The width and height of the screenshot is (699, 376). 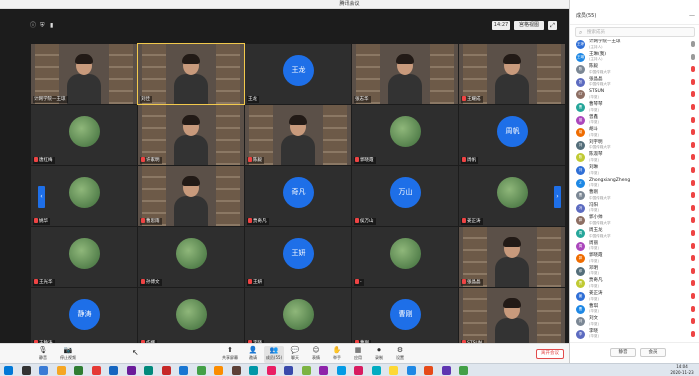 I want to click on participant-tile: 王妍 王妍, so click(x=298, y=257).